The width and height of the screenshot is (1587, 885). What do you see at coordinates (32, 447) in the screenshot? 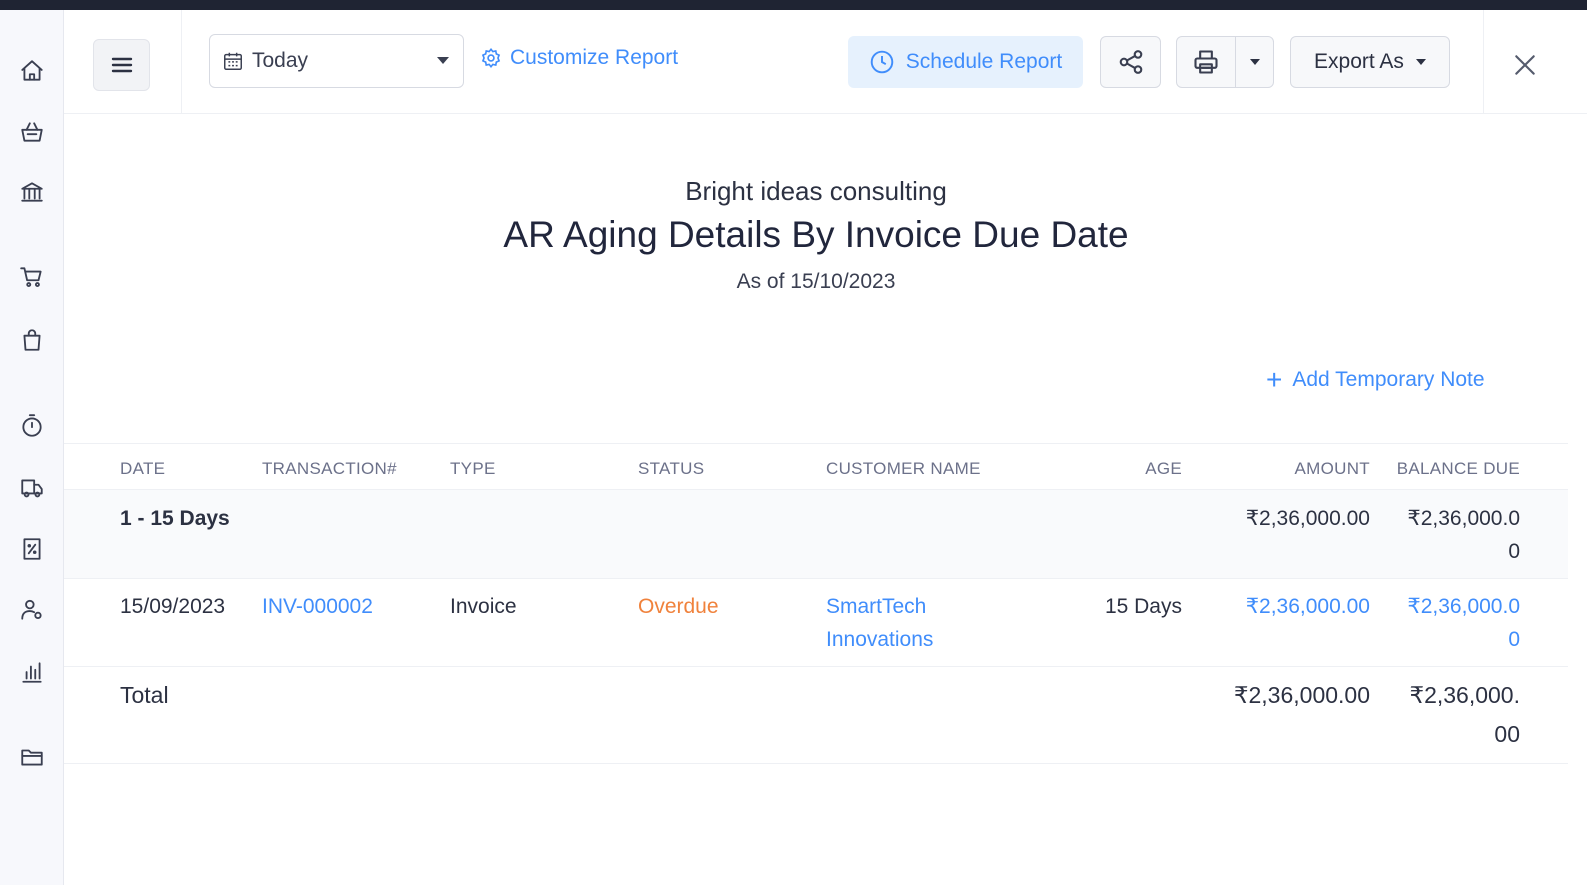
I see `sidebar` at bounding box center [32, 447].